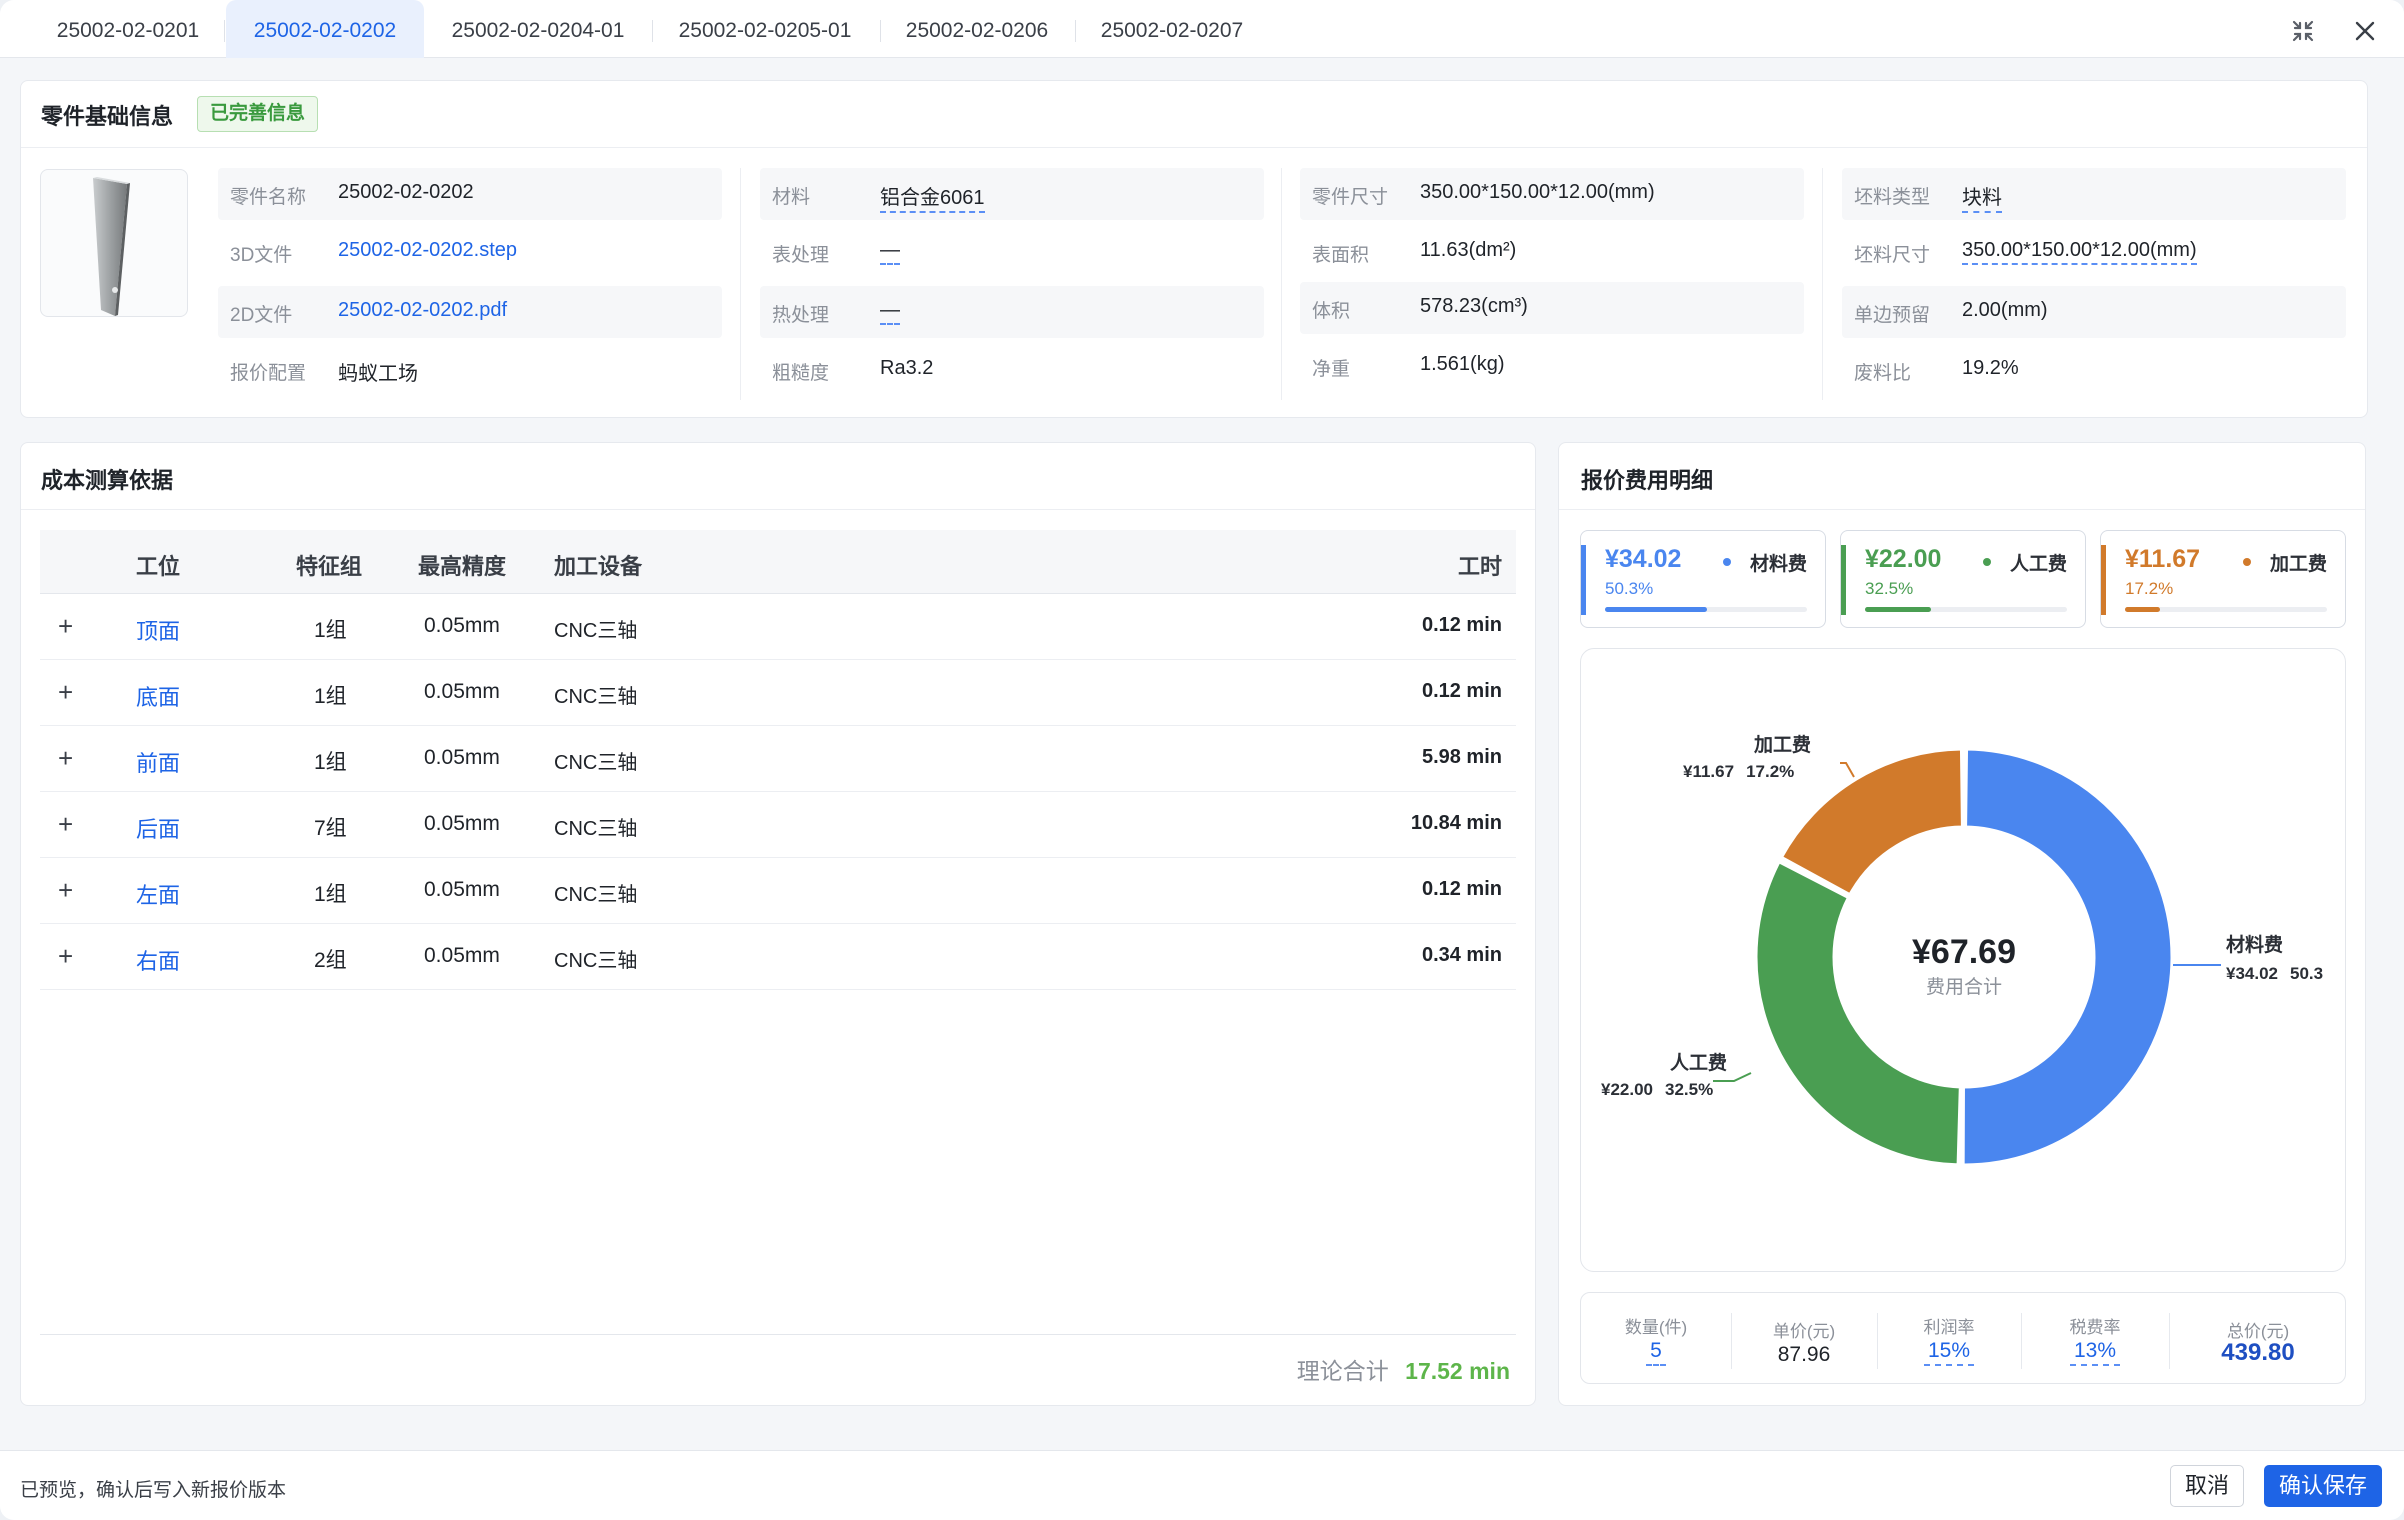 Image resolution: width=2404 pixels, height=1520 pixels. I want to click on label-leader-line, so click(1847, 770).